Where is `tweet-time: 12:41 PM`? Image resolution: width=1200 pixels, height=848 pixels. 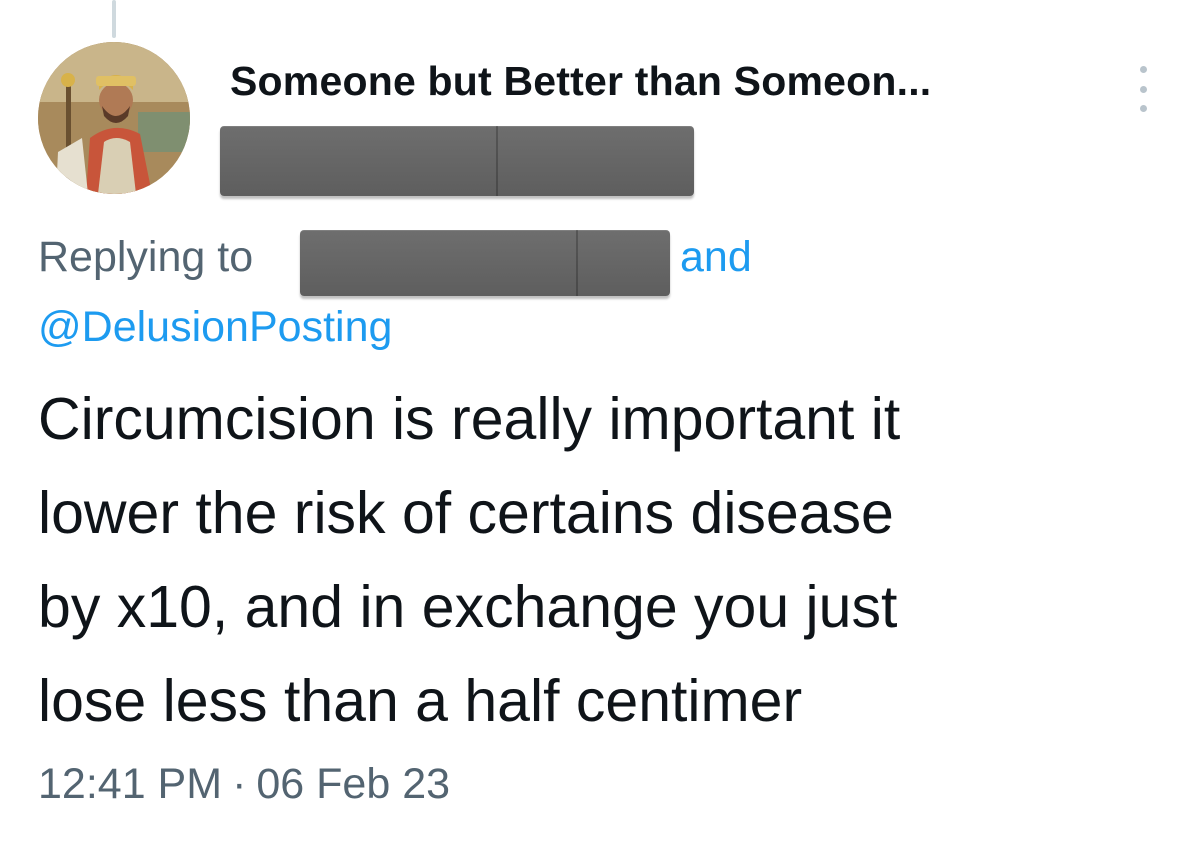
tweet-time: 12:41 PM is located at coordinates (130, 784).